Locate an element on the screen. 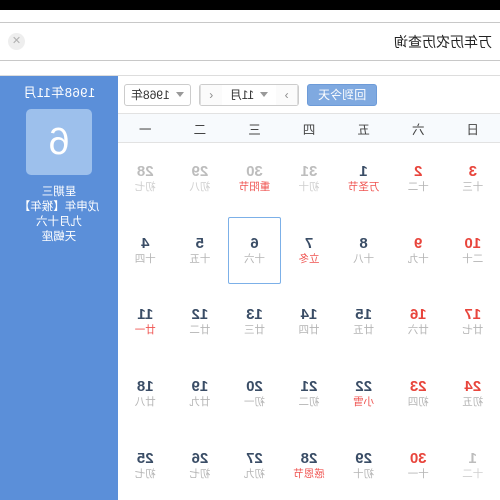 The height and width of the screenshot is (500, 500). day-number: 3 is located at coordinates (472, 172).